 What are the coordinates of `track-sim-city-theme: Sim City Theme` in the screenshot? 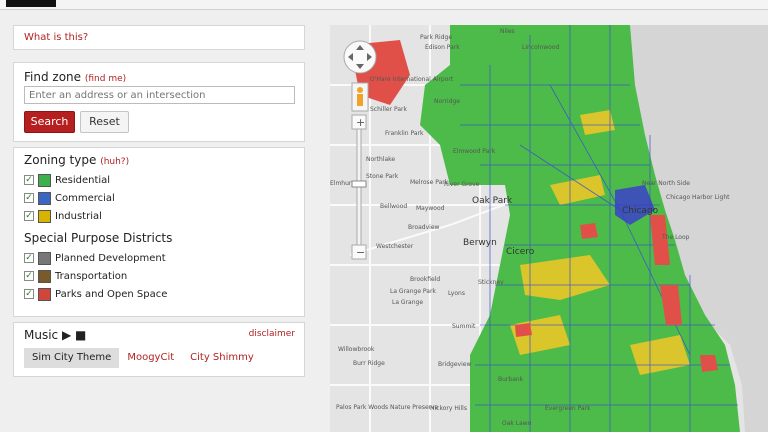 It's located at (72, 358).